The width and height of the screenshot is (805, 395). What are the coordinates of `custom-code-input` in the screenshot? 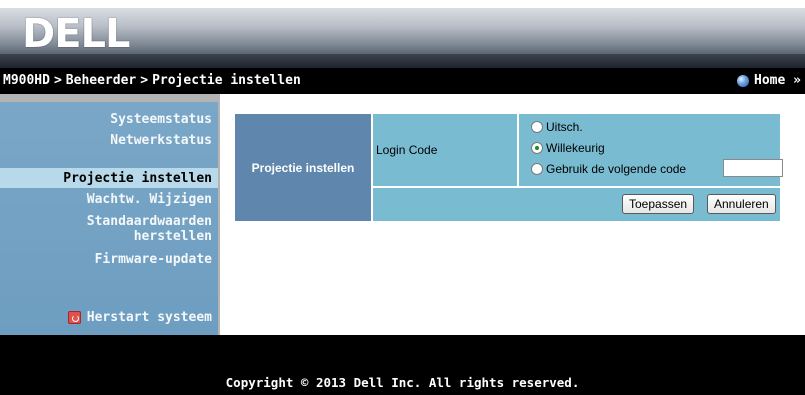 It's located at (753, 168).